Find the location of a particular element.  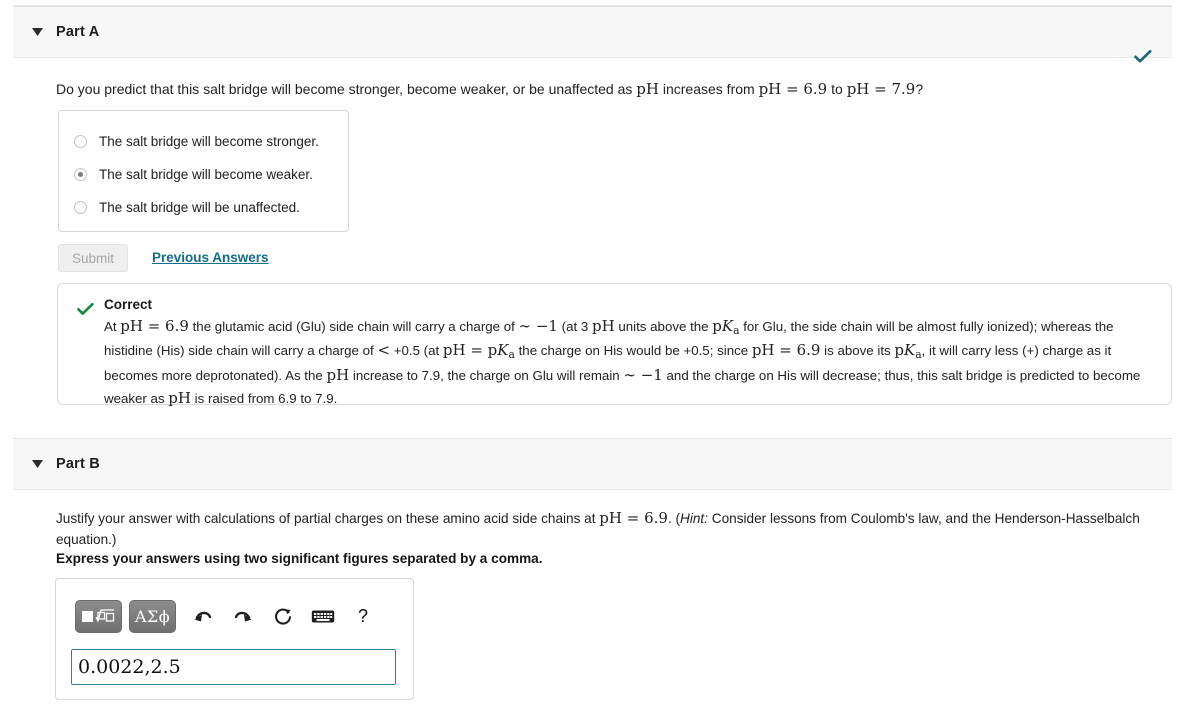

greek-letters-label: ΑΣϕ is located at coordinates (152, 616).